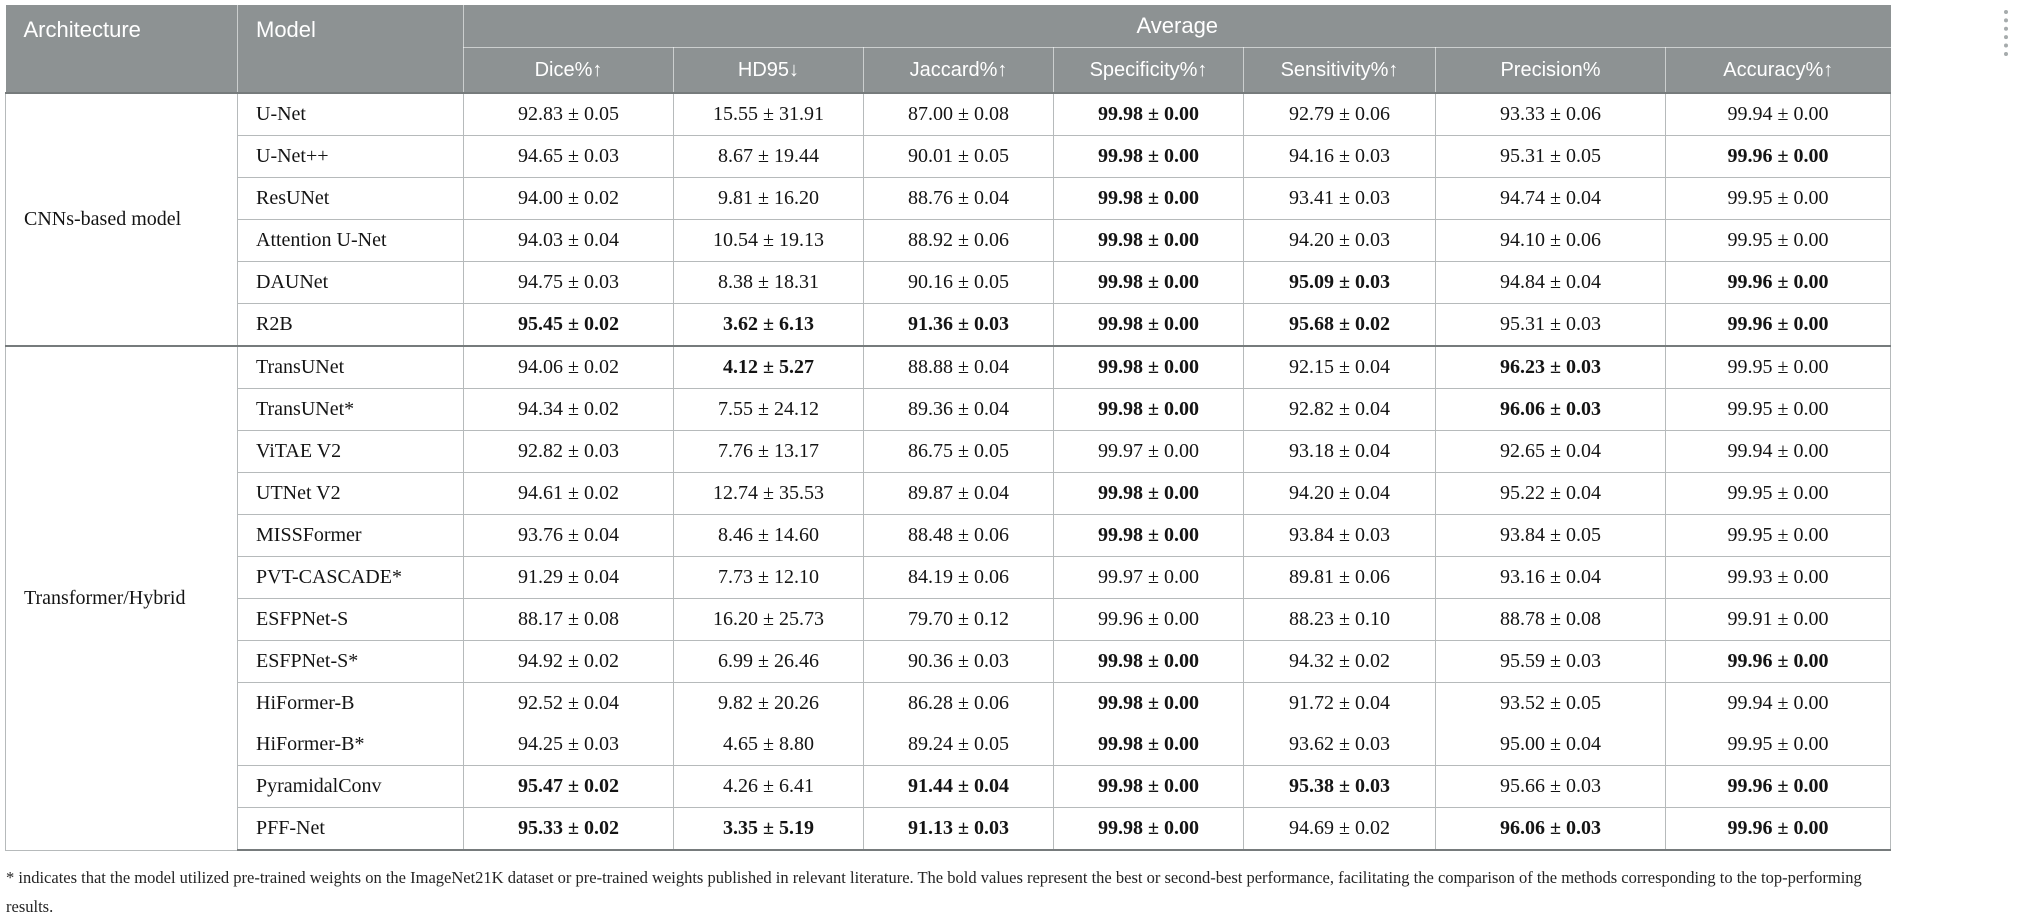 This screenshot has width=2017, height=921. Describe the element at coordinates (568, 829) in the screenshot. I see `value-cell: 95.33 ± 0.02` at that location.